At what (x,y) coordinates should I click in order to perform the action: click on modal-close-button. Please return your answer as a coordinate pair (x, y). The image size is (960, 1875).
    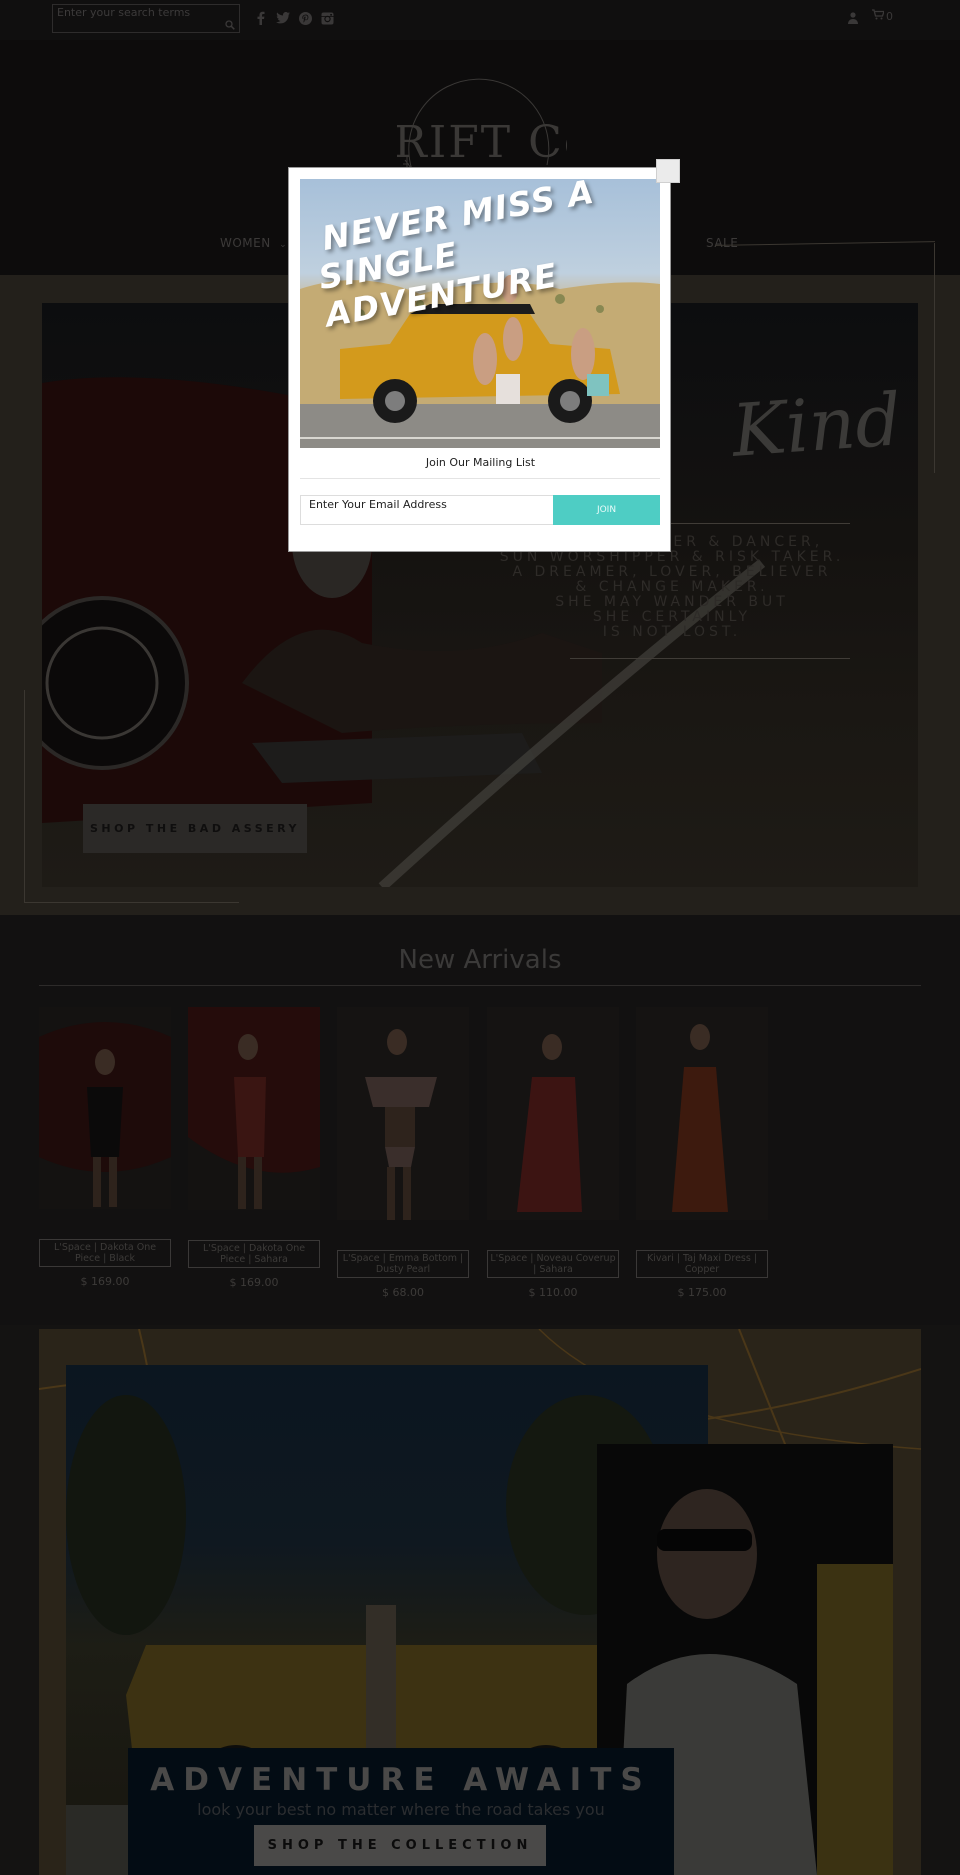
    Looking at the image, I should click on (668, 171).